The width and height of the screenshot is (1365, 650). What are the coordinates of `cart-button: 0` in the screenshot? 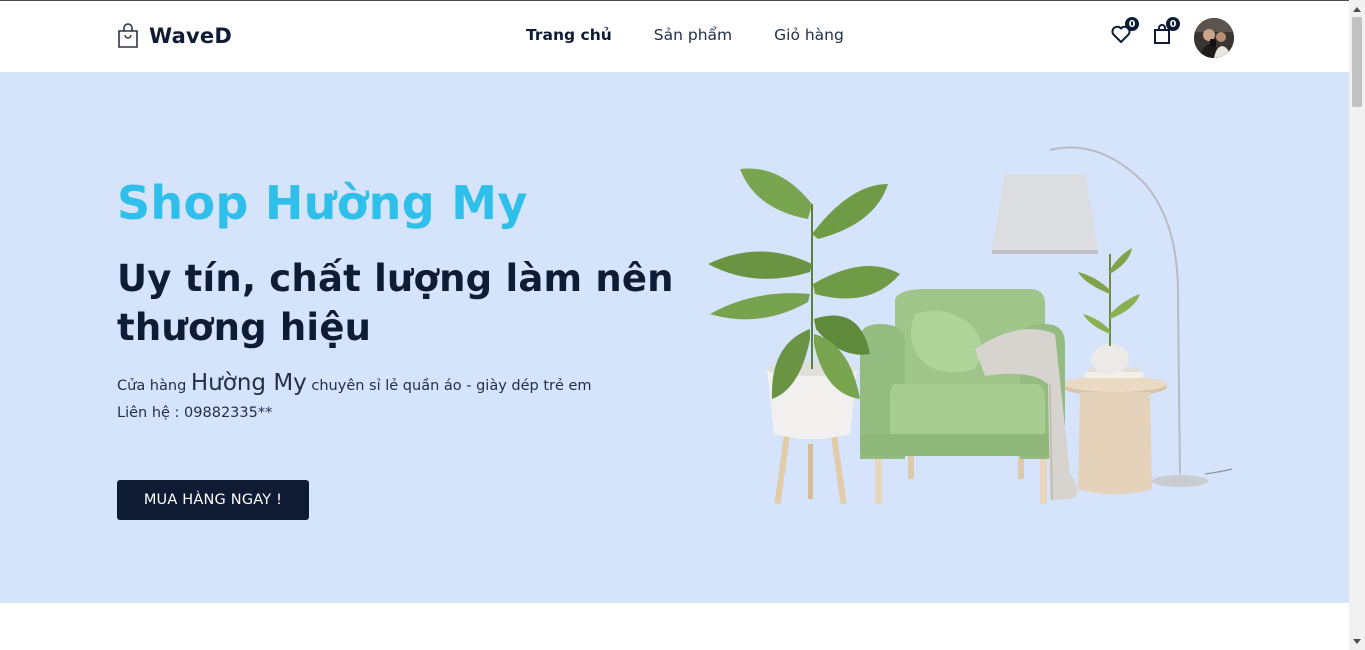 It's located at (1165, 32).